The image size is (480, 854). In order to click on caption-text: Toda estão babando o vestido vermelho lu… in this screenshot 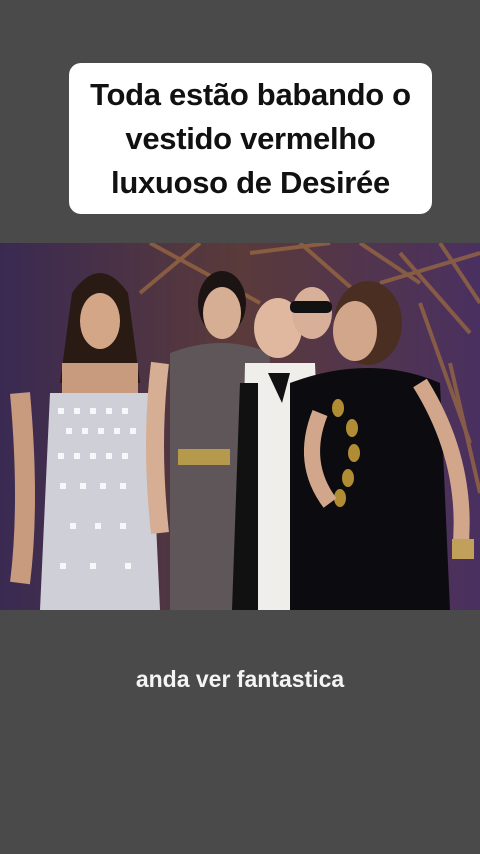, I will do `click(250, 138)`.